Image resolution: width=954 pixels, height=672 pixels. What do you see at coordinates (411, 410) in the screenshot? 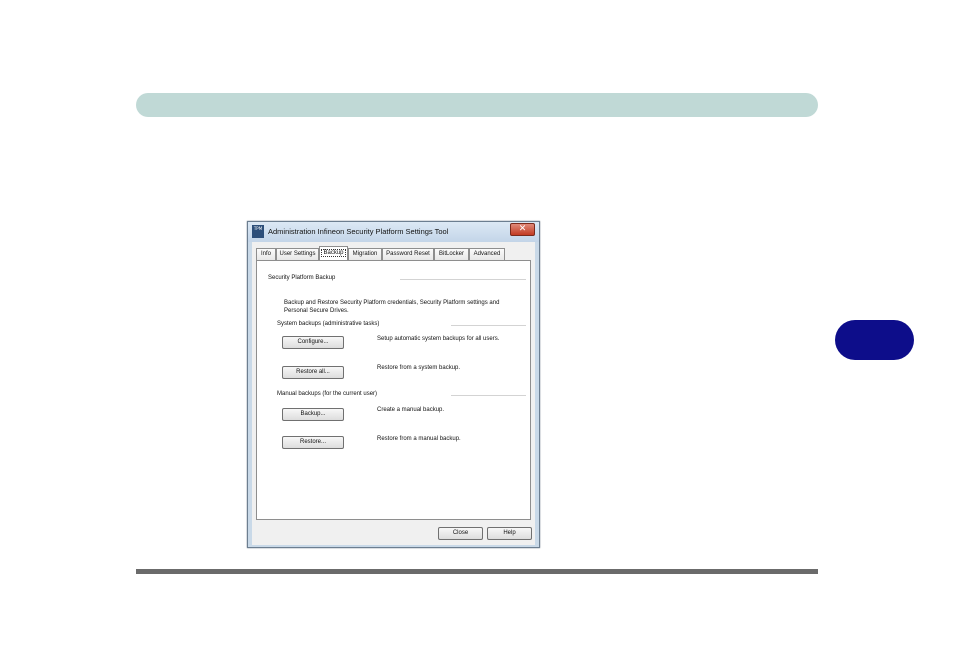
I see `backup-description-text: Create a manual backup.` at bounding box center [411, 410].